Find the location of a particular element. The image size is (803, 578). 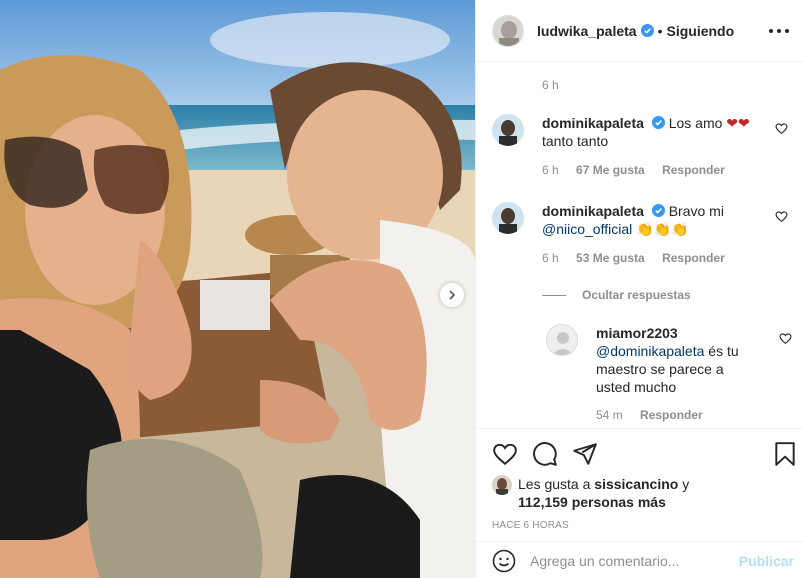

reply-meta: 54 m Responder is located at coordinates (694, 415).